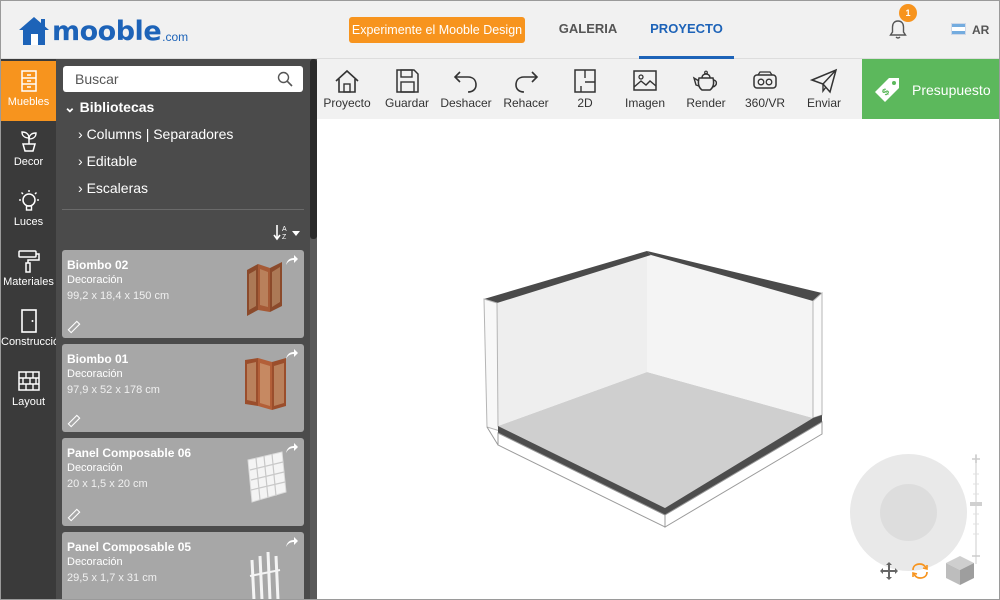 The width and height of the screenshot is (1000, 600). What do you see at coordinates (28, 141) in the screenshot?
I see `plant-icon` at bounding box center [28, 141].